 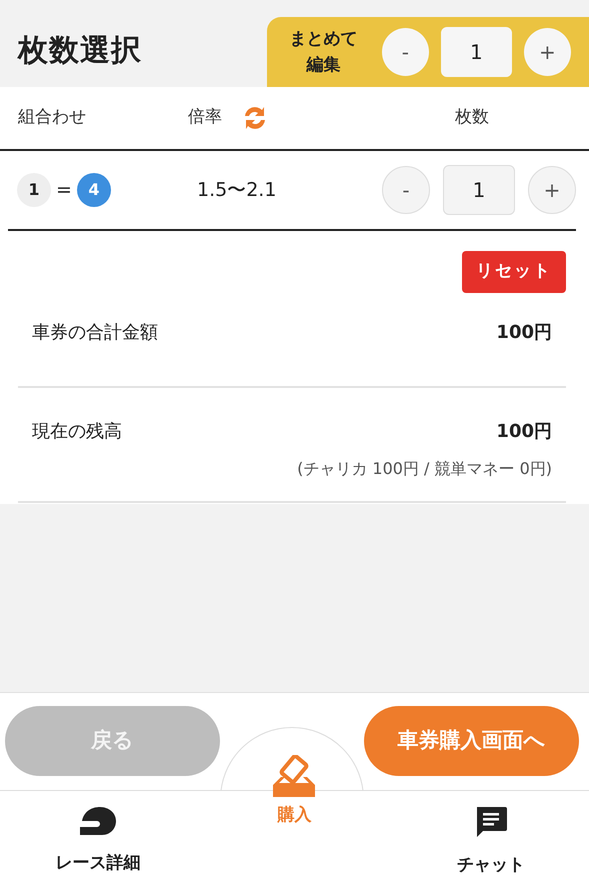 I want to click on balance-note: (チャリカ 100円 / 競単マネー 0円), so click(x=424, y=469).